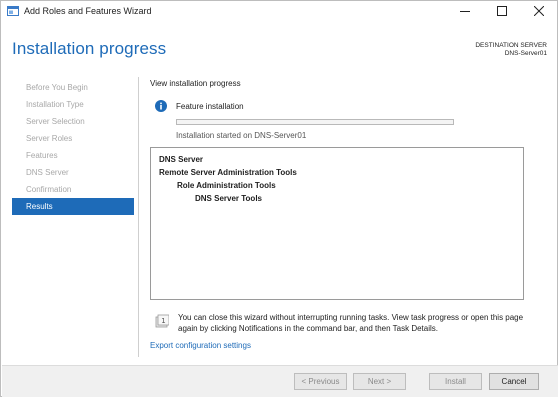  I want to click on nav-item-results: Results, so click(73, 206).